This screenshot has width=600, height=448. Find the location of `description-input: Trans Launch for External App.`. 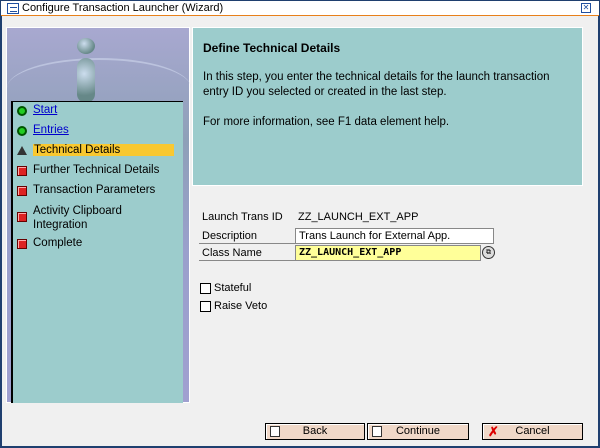

description-input: Trans Launch for External App. is located at coordinates (394, 235).